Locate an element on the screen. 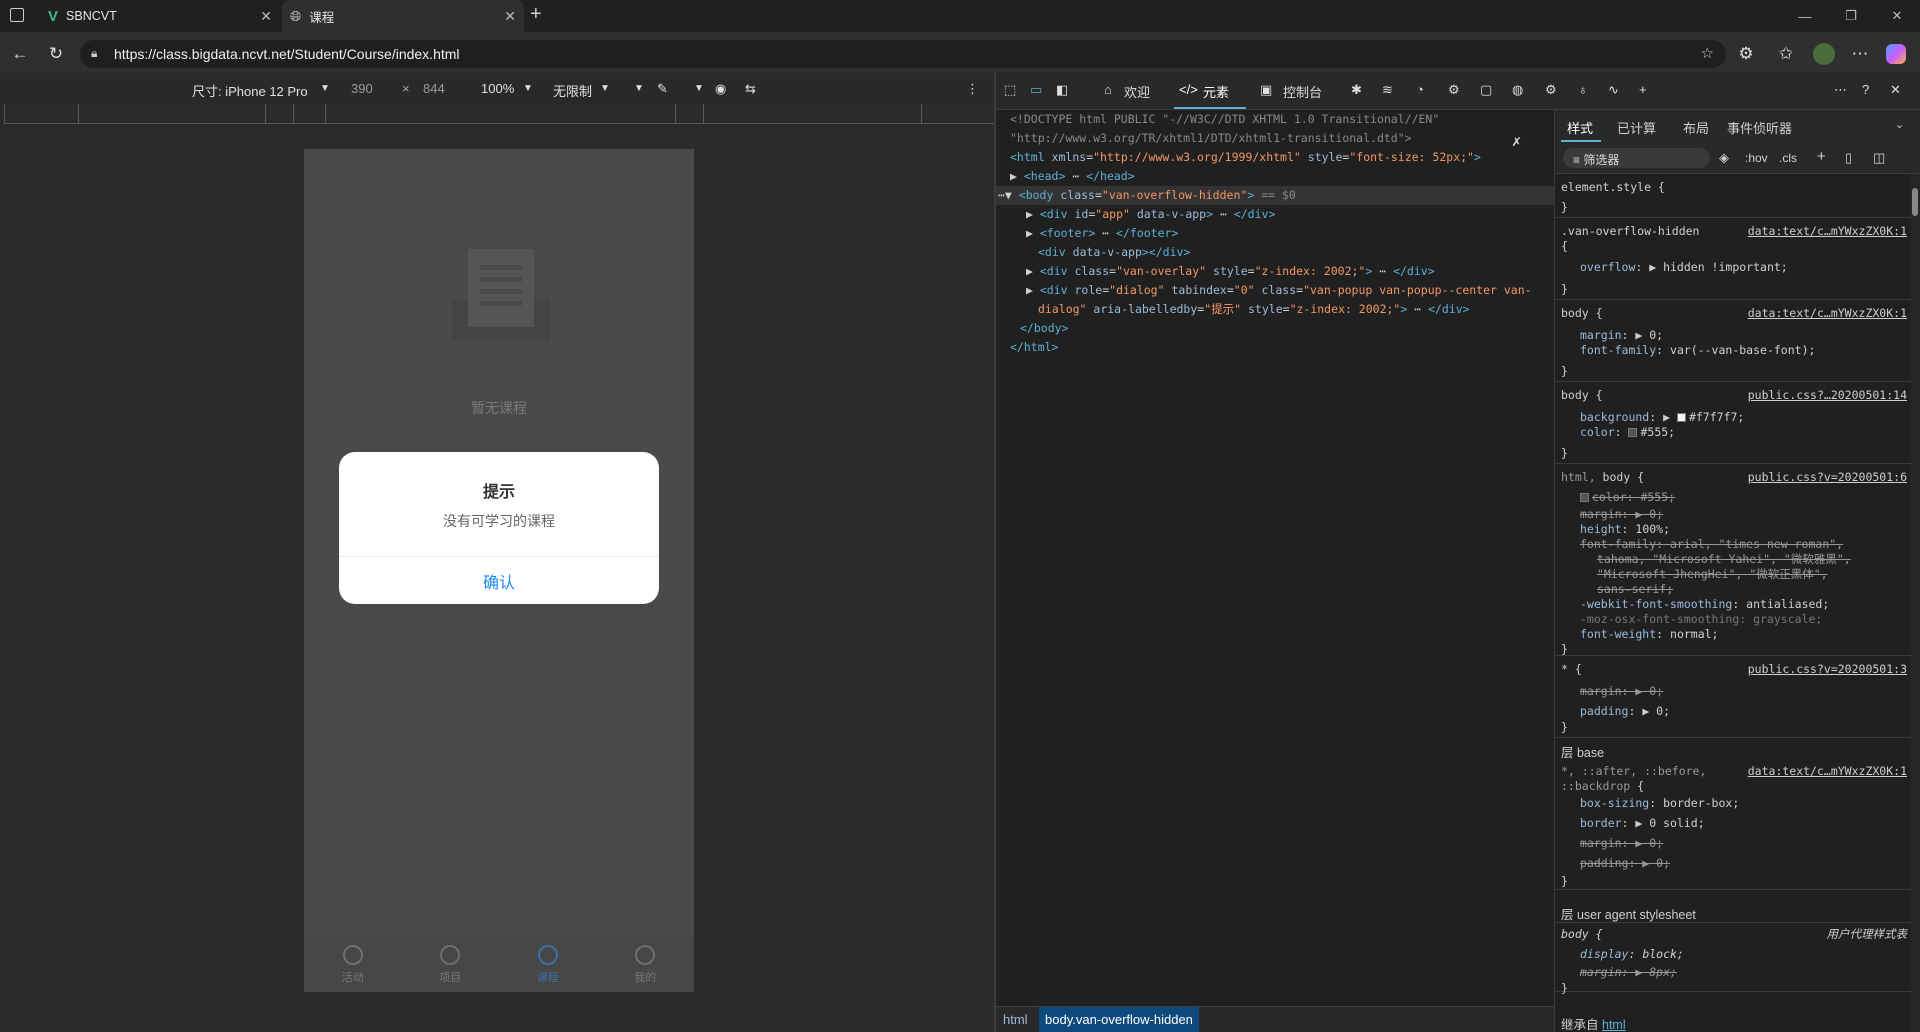  security-icon: ◍ is located at coordinates (1517, 90).